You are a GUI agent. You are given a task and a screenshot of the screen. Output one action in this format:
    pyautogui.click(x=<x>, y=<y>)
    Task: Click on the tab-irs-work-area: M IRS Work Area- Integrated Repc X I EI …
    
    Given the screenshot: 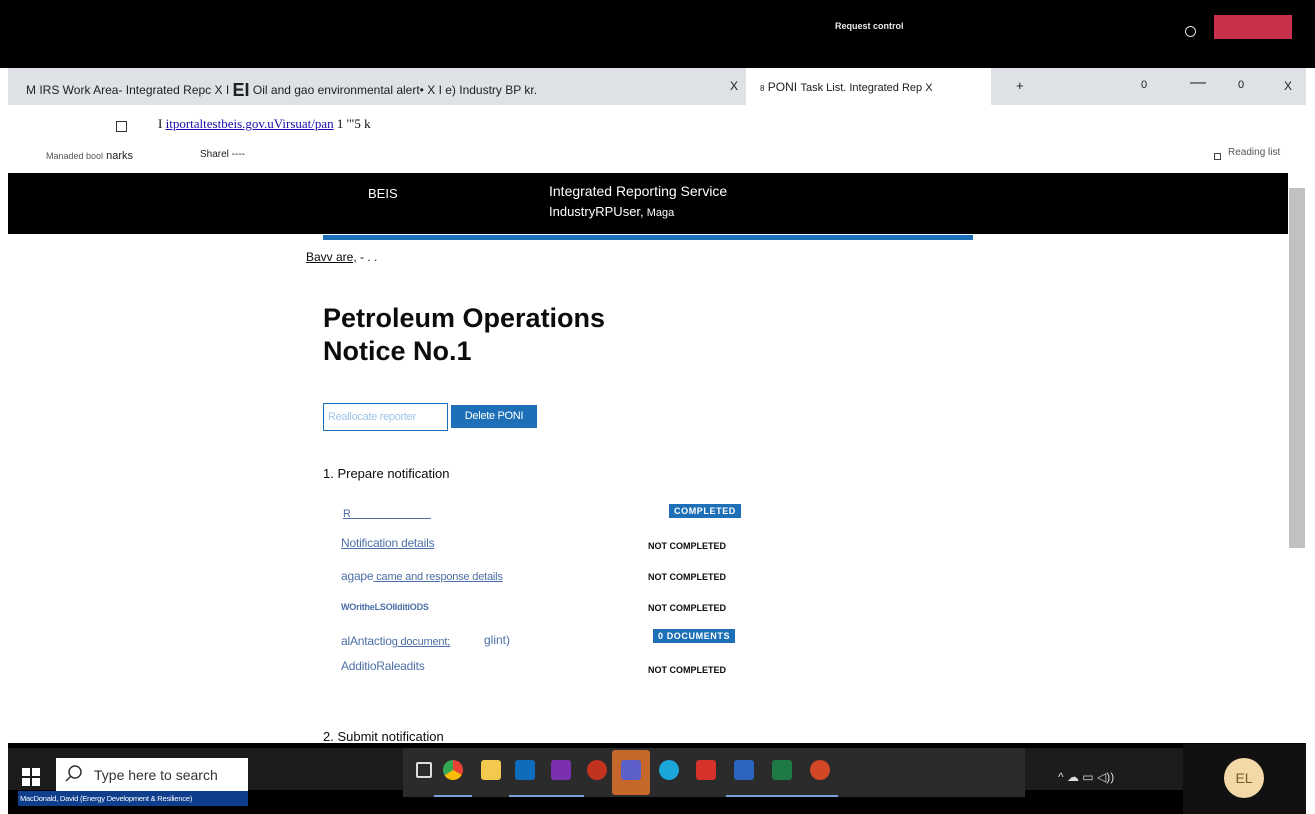 What is the action you would take?
    pyautogui.click(x=281, y=90)
    